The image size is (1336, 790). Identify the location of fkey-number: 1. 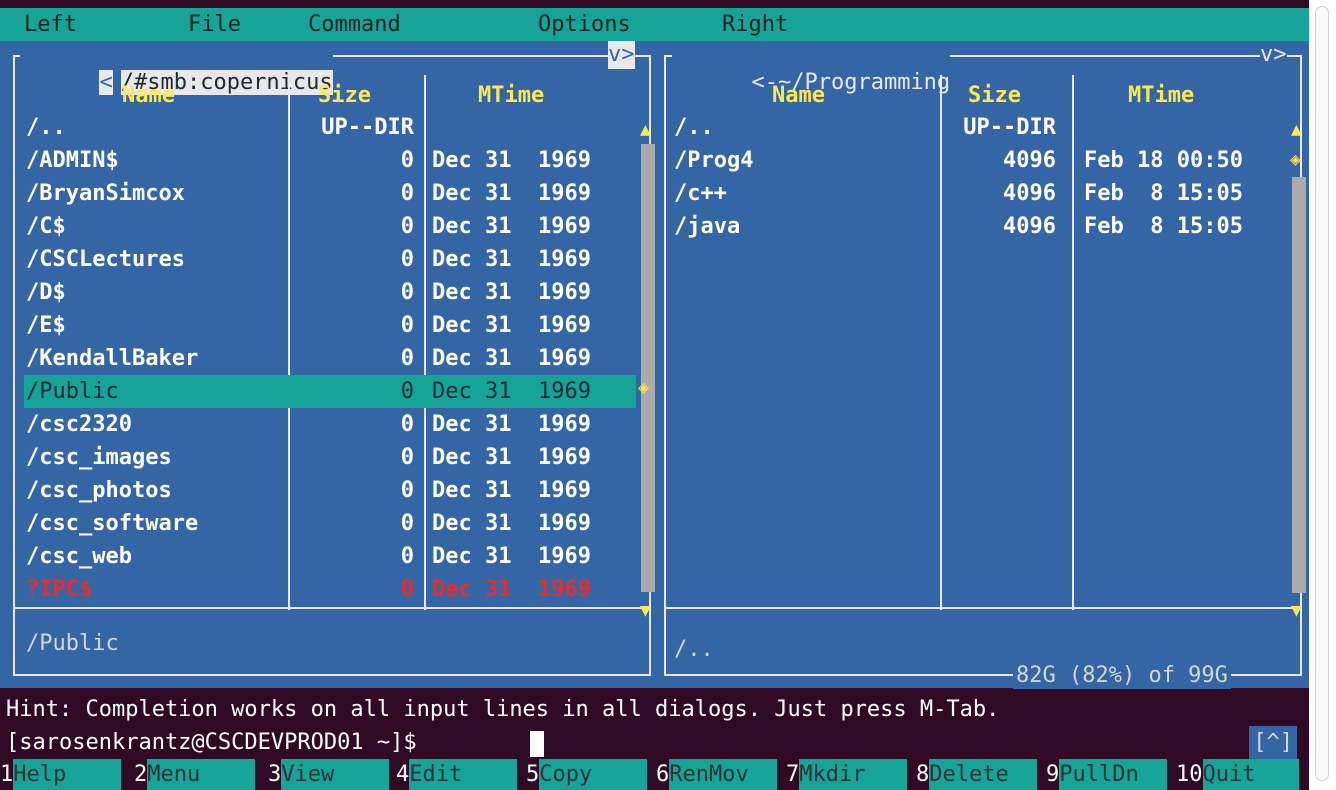
(7, 774).